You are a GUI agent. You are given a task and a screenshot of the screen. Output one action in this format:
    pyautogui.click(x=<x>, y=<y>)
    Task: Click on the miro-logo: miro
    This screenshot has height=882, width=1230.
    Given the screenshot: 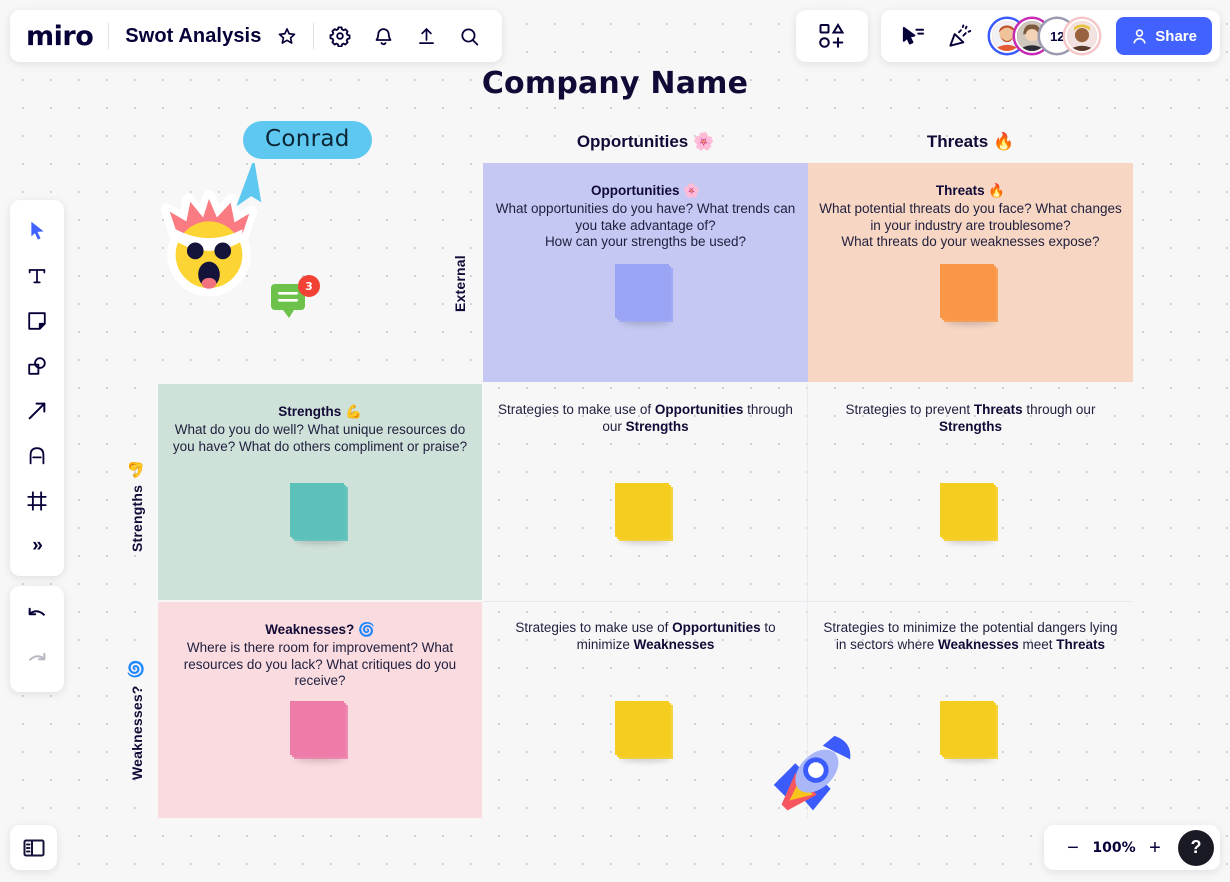 What is the action you would take?
    pyautogui.click(x=67, y=36)
    